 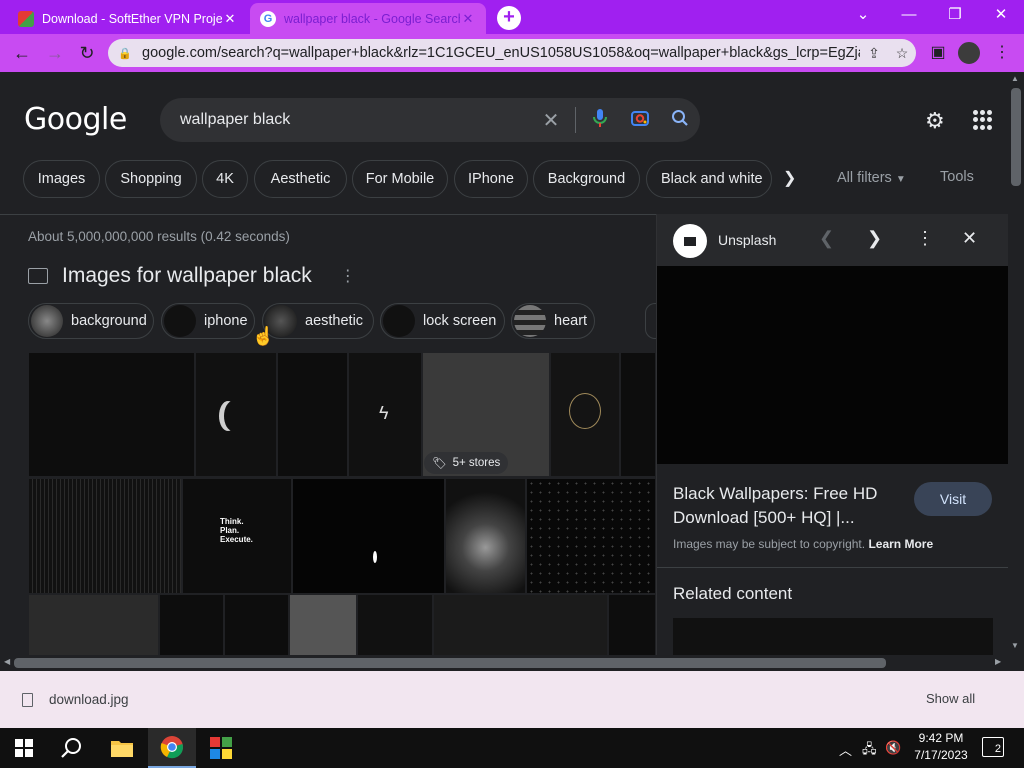 I want to click on search-box: wallpaper black ✕, so click(x=430, y=120).